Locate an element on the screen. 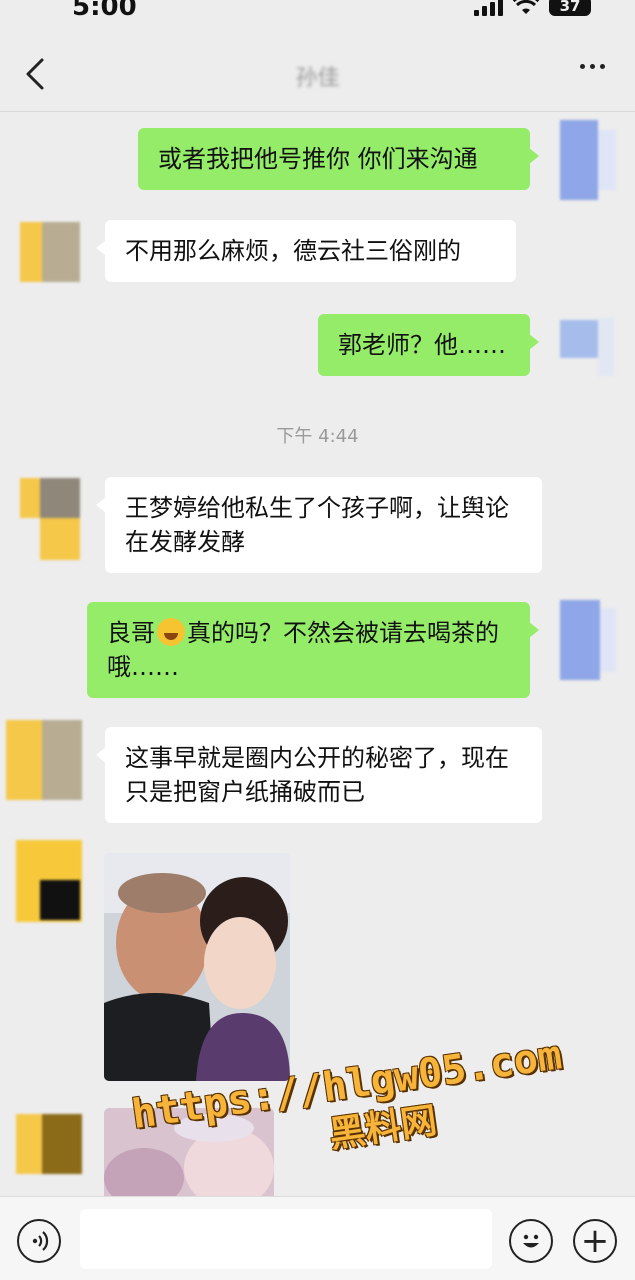 This screenshot has height=1280, width=635. chat-header: 孙佳 is located at coordinates (317, 71).